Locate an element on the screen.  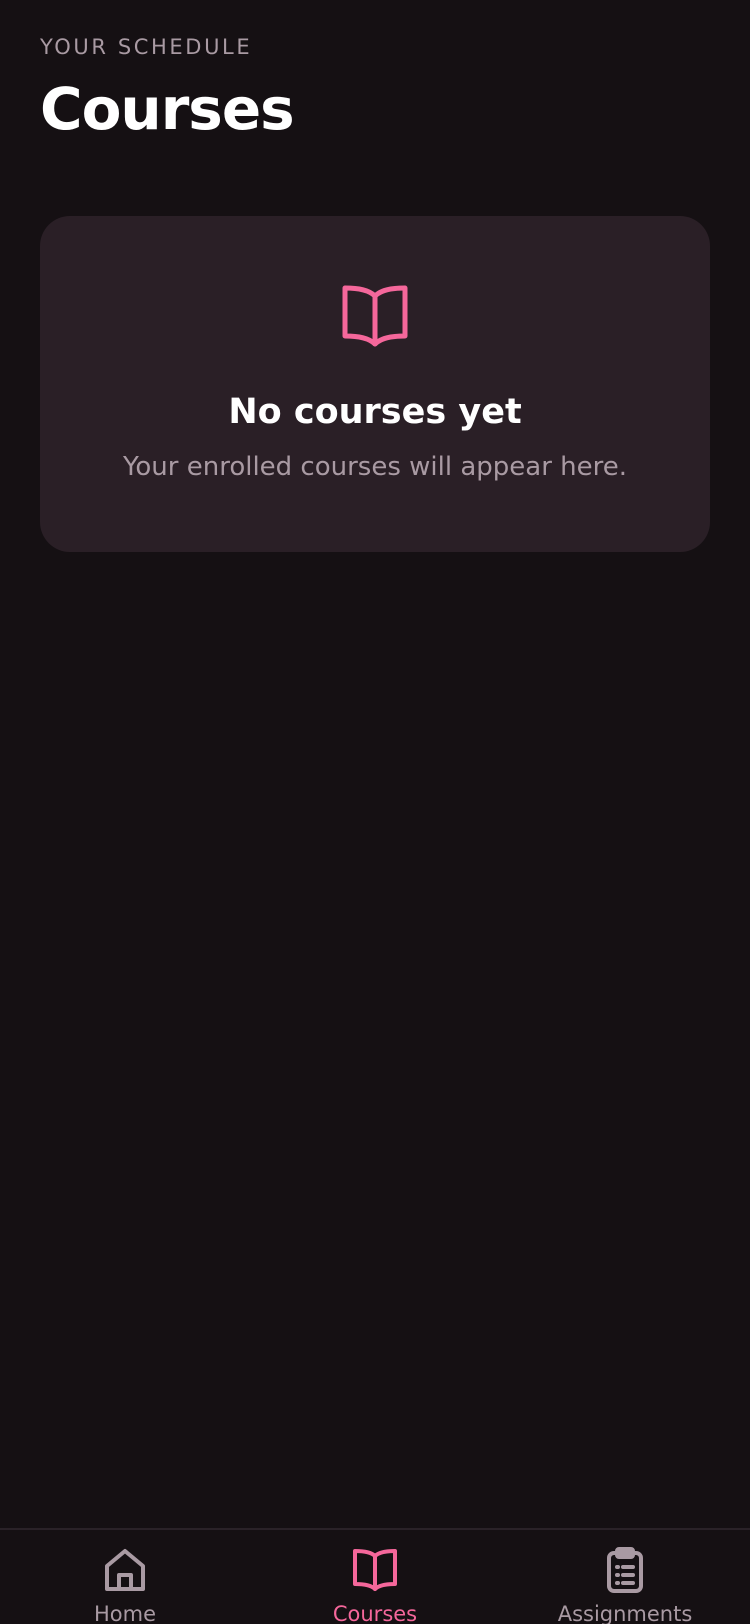
page-title: Courses is located at coordinates (167, 109).